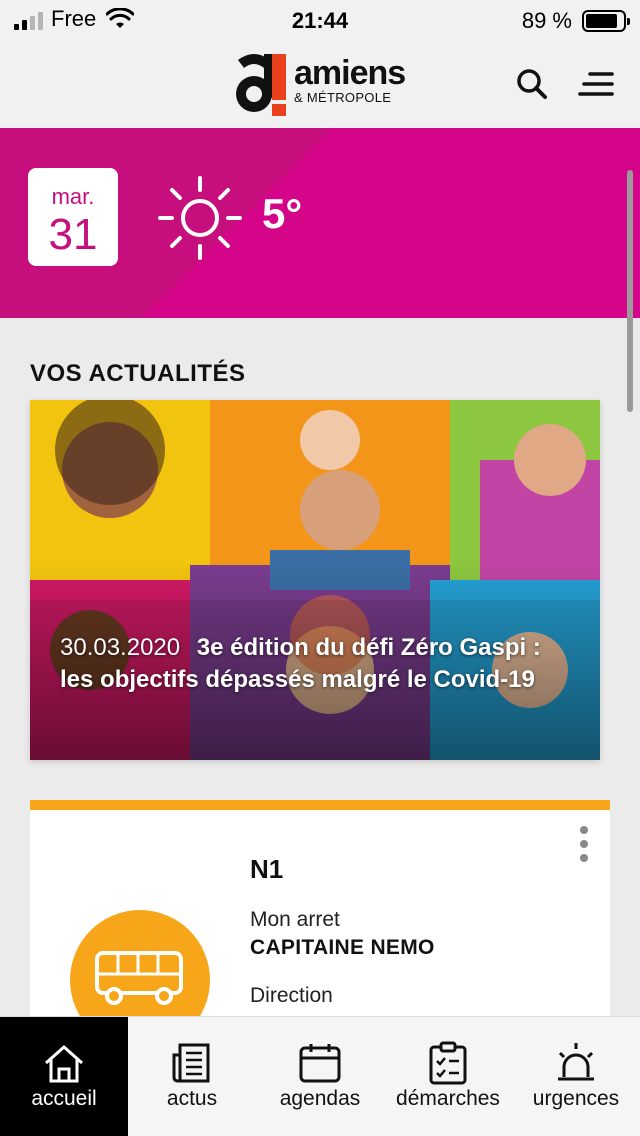 Image resolution: width=640 pixels, height=1136 pixels. I want to click on tab-demarches: démarches, so click(448, 1076).